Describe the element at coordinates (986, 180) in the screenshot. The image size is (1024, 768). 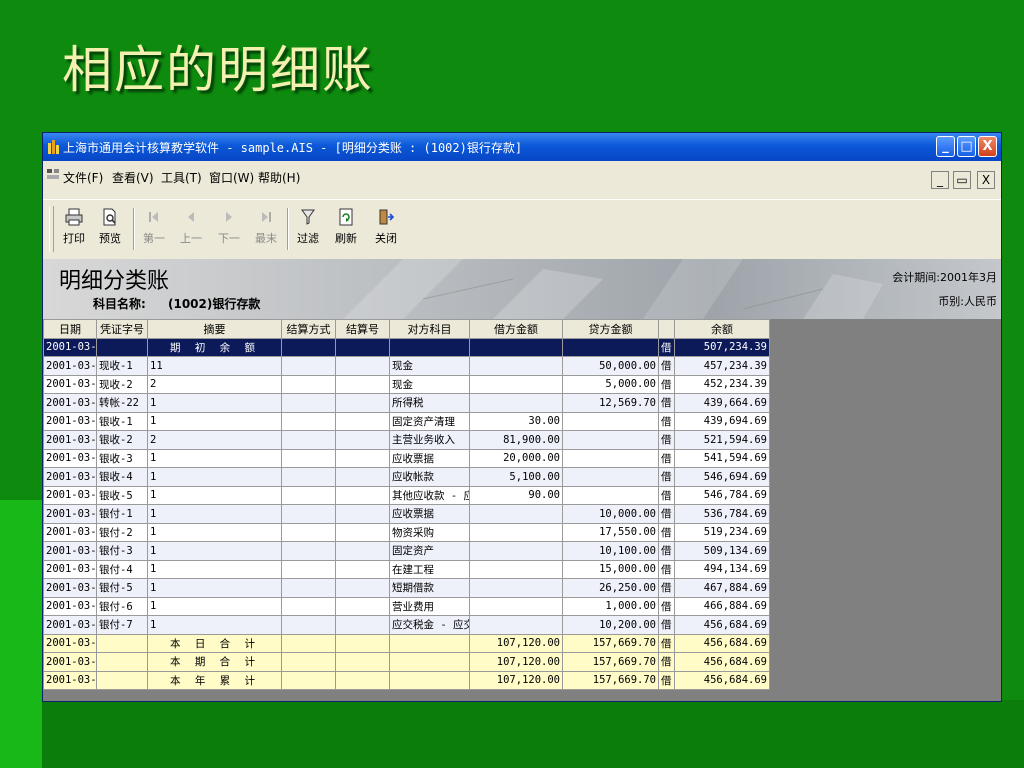
I see `mdi-close-button: X` at that location.